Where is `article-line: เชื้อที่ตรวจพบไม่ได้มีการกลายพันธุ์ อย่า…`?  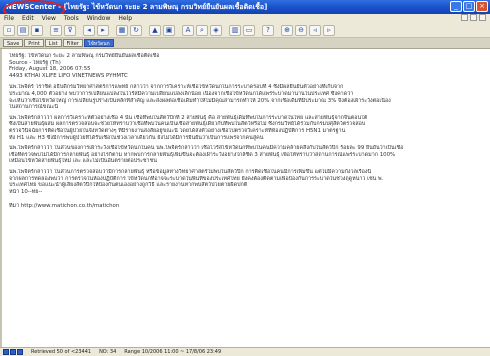 article-line: เชื้อที่ตรวจพบไม่ได้มีการกลายพันธุ์ อย่า… is located at coordinates (202, 154).